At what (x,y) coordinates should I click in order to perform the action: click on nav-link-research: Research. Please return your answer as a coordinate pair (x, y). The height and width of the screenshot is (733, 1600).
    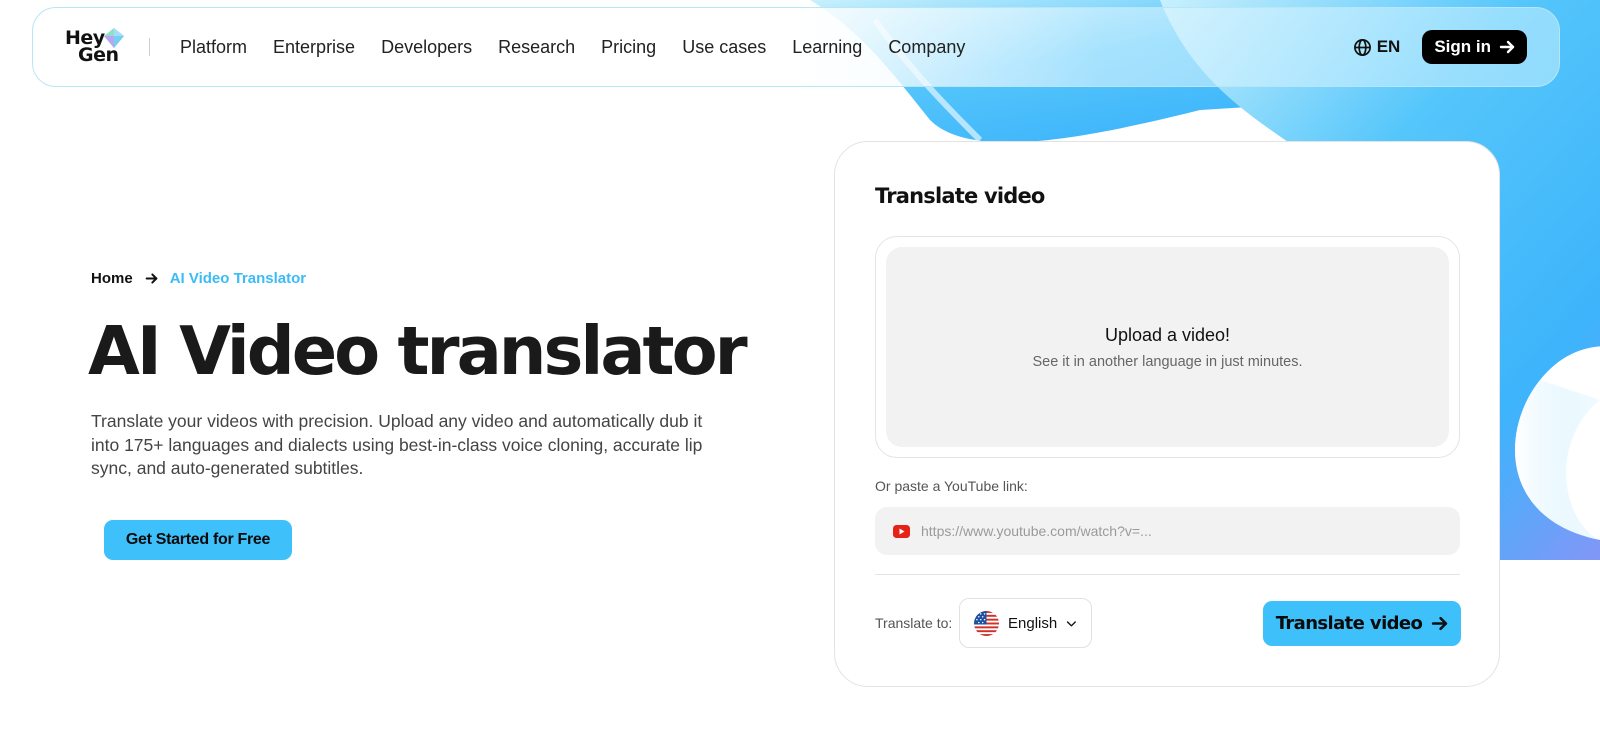
    Looking at the image, I should click on (536, 47).